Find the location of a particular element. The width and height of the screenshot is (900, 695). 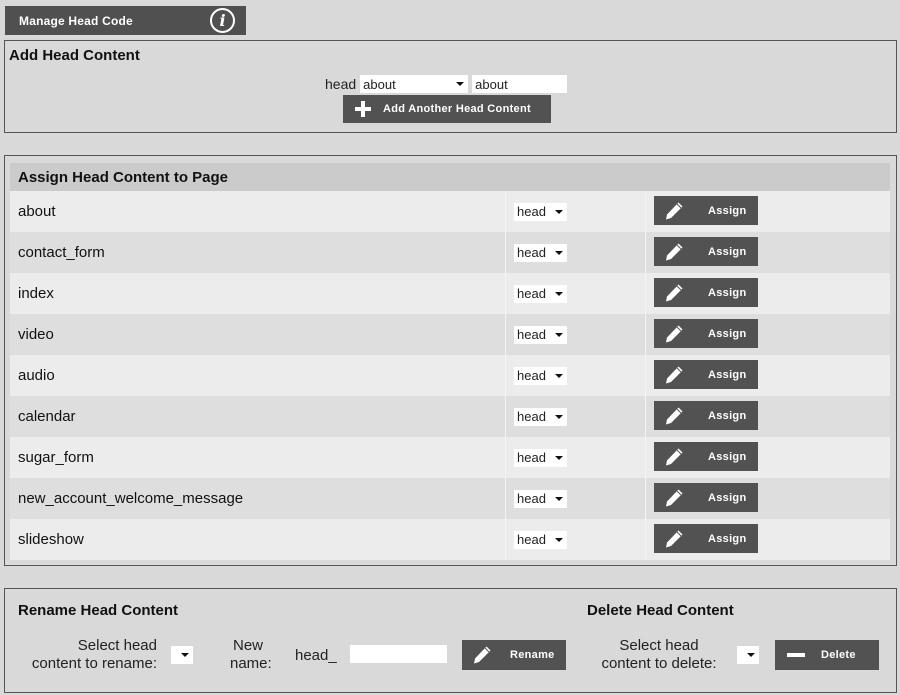

page-title-bar: Manage Head Code i is located at coordinates (125, 20).